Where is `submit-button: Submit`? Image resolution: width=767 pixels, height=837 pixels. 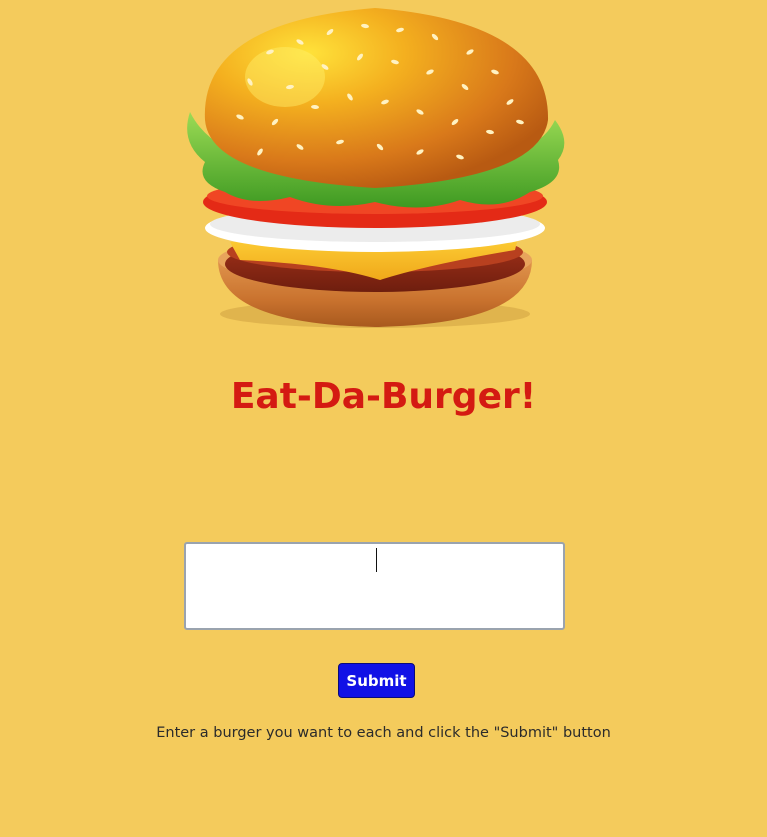
submit-button: Submit is located at coordinates (376, 680).